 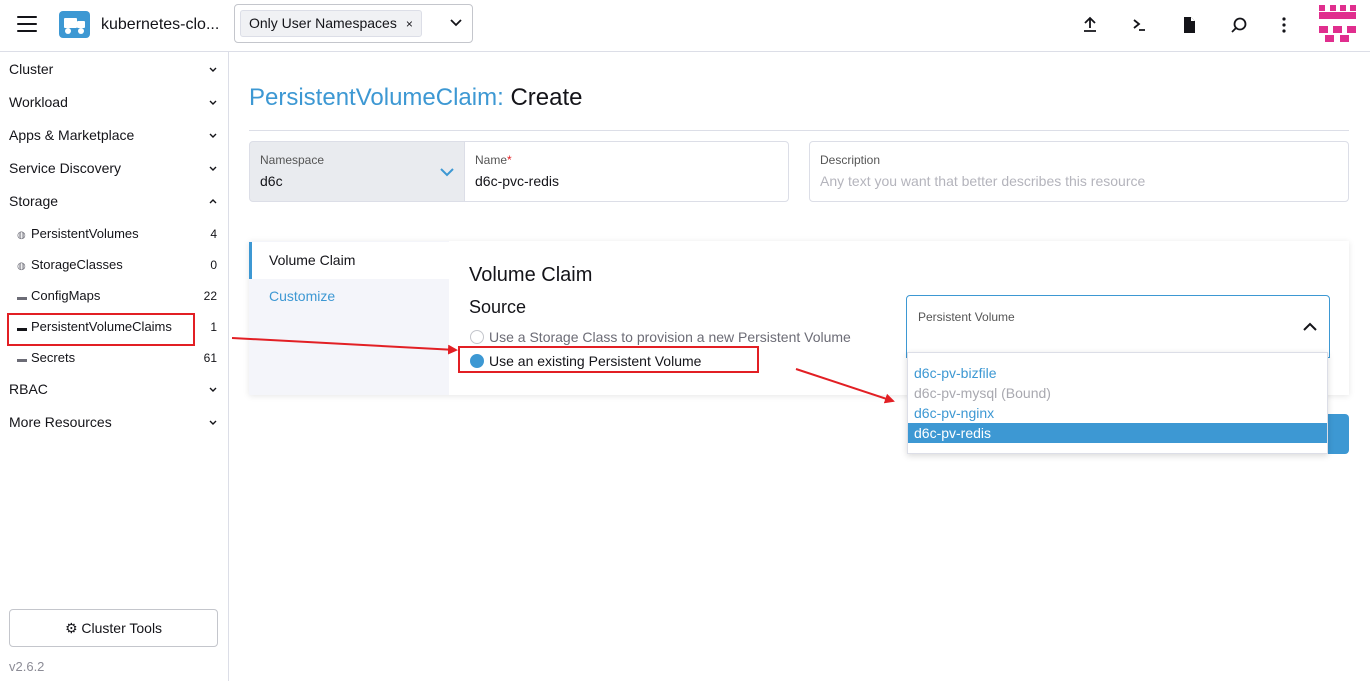 What do you see at coordinates (210, 296) in the screenshot?
I see `count-badge: 22` at bounding box center [210, 296].